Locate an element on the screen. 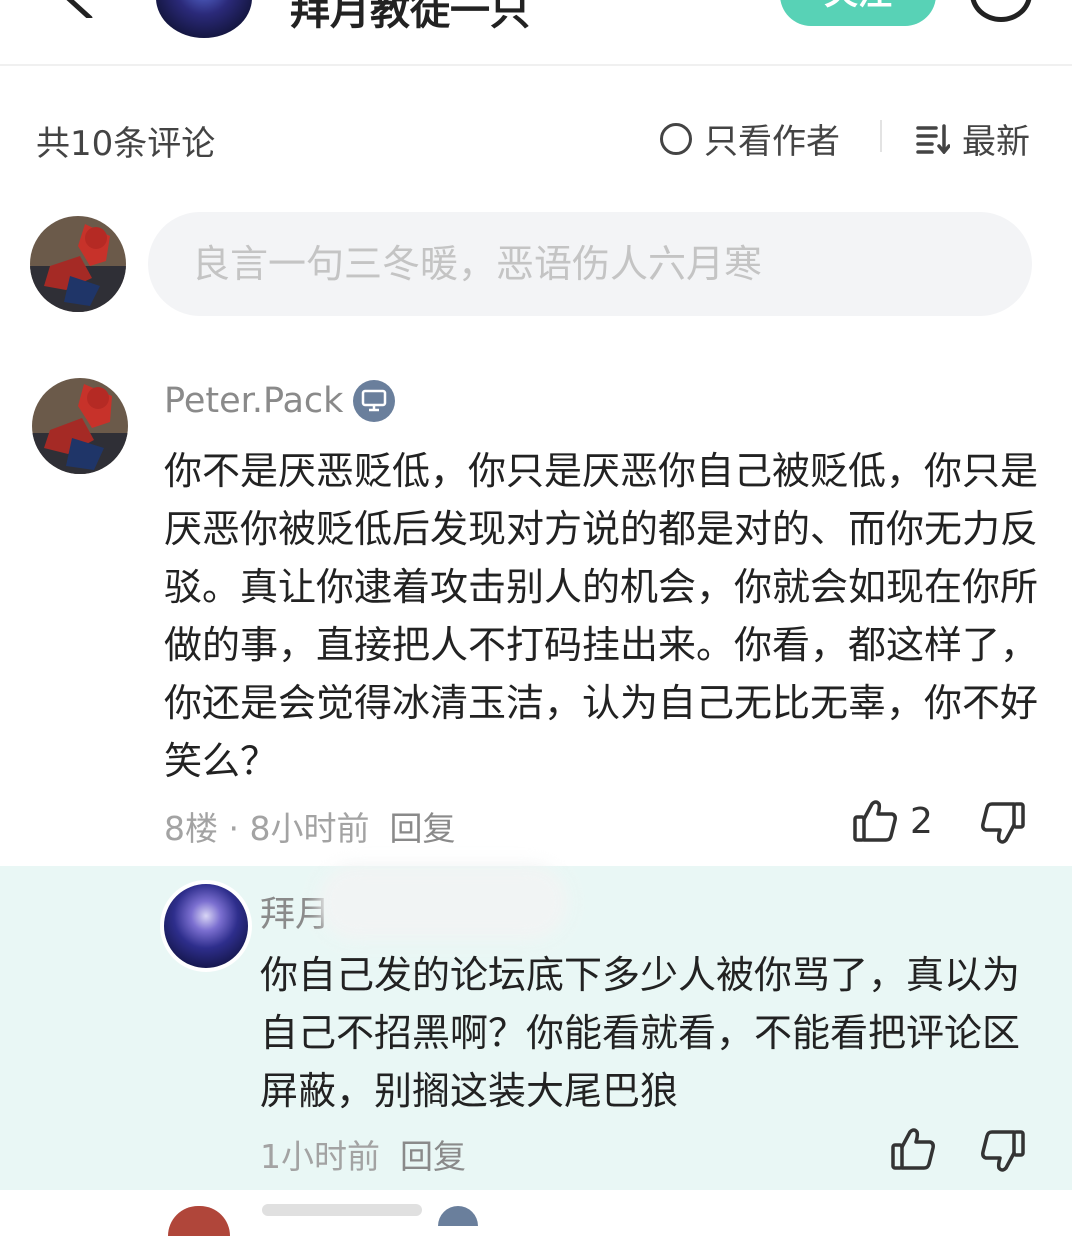 The width and height of the screenshot is (1072, 1236). reply-button: 回复 is located at coordinates (422, 828).